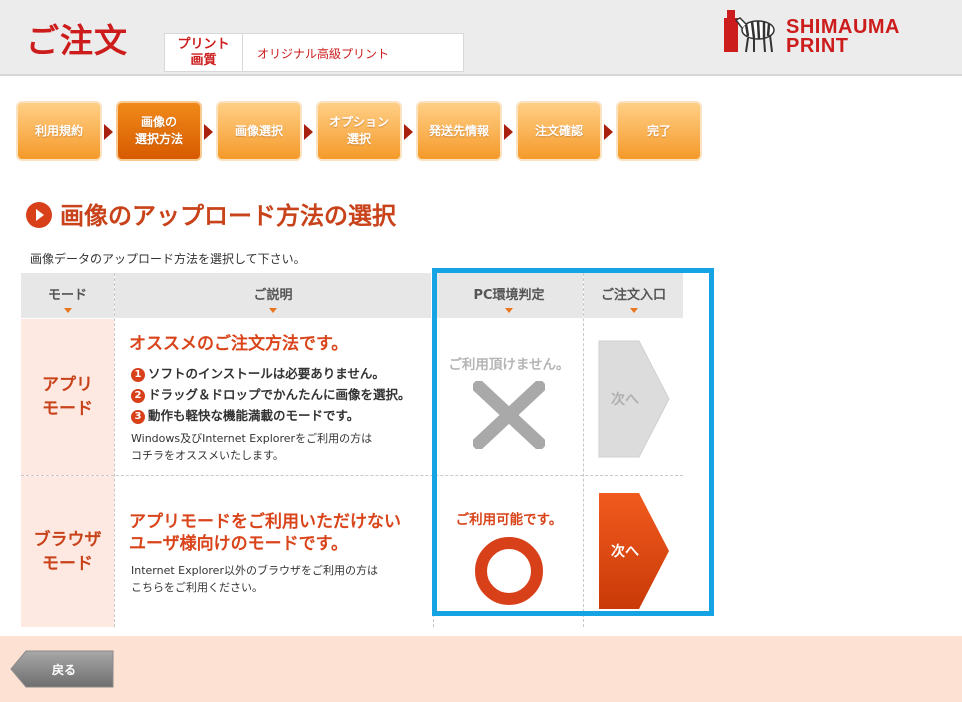 The image size is (962, 702). I want to click on browser-headline: アプリモードをご利用いただけない ユーザ様向けのモードです。, so click(265, 533).